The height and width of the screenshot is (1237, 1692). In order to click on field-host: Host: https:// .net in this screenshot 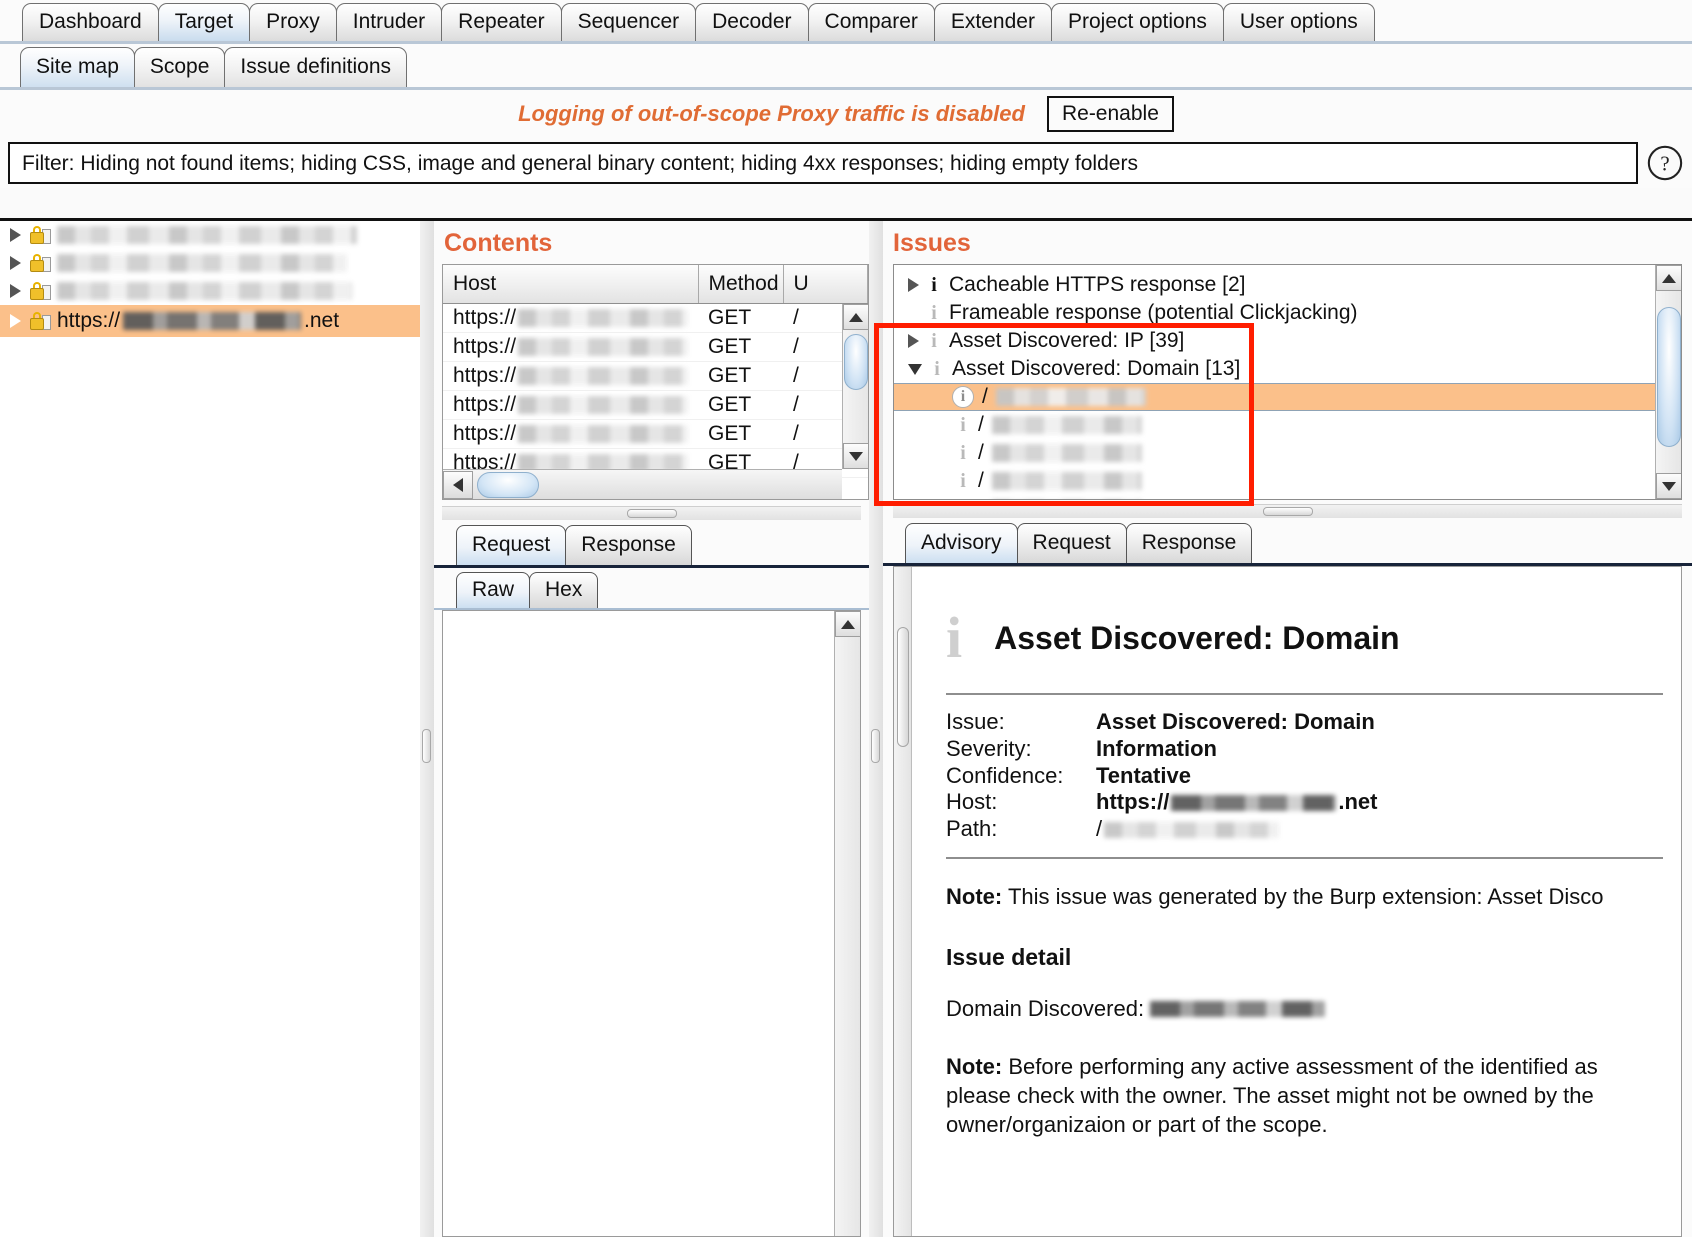, I will do `click(1313, 802)`.